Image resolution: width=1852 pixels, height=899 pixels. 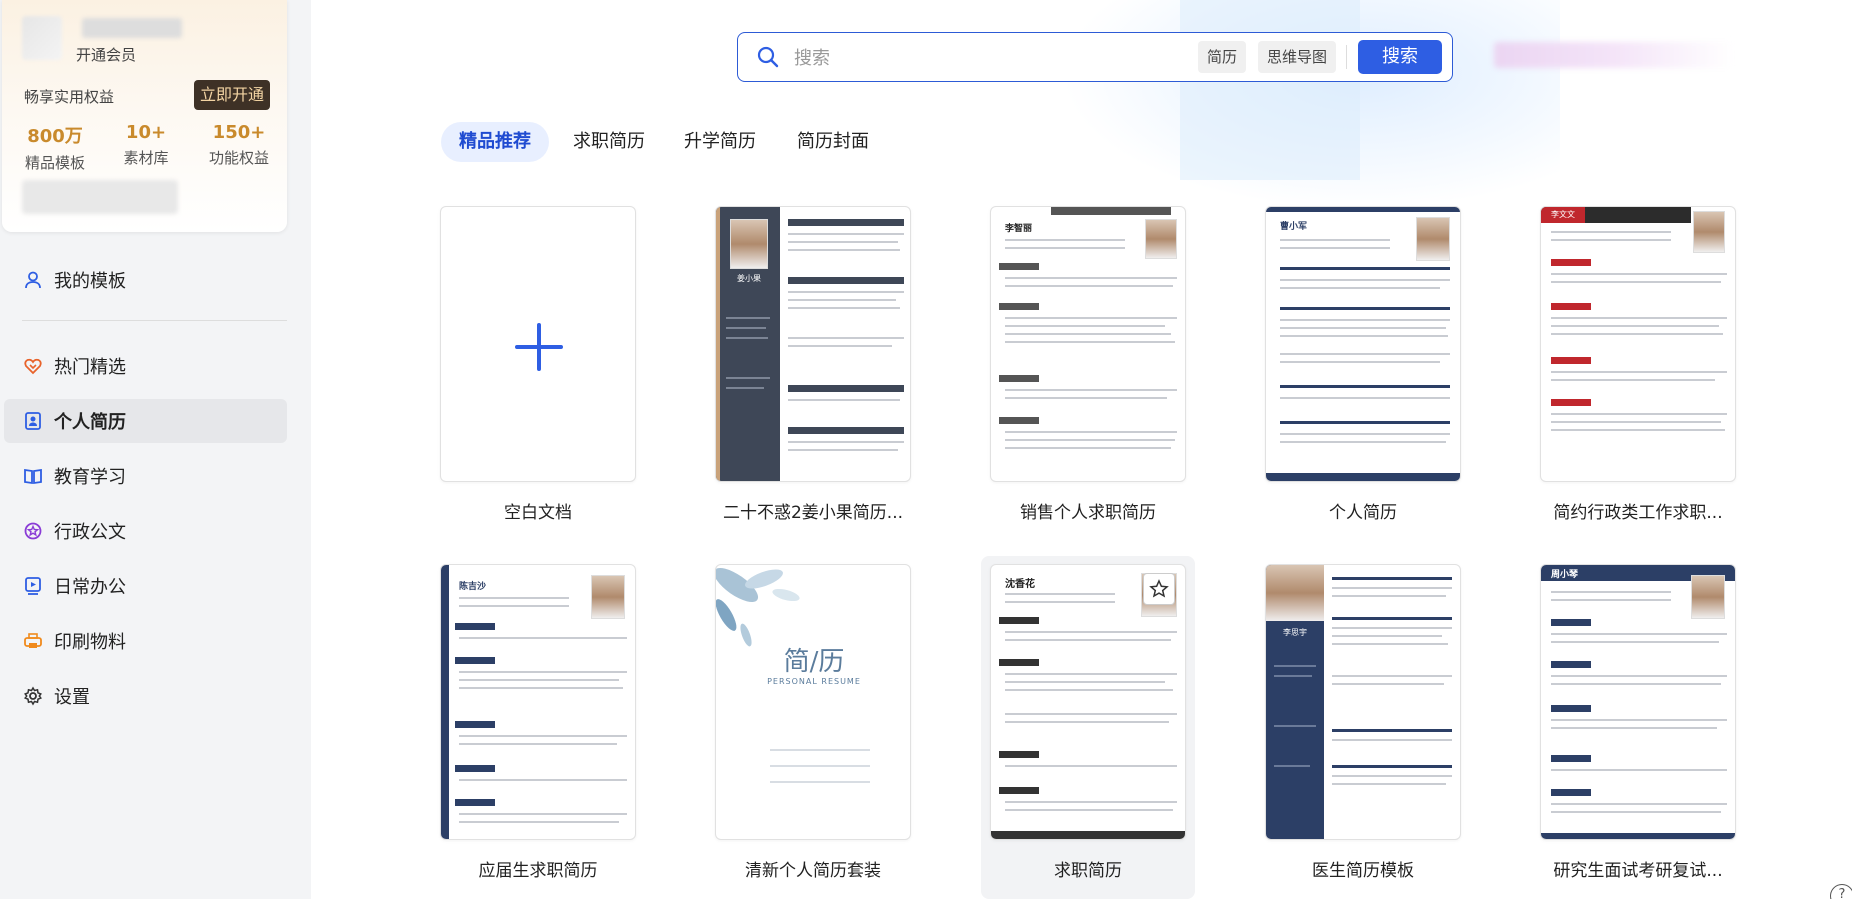 What do you see at coordinates (1638, 702) in the screenshot?
I see `template-thumbnail: 周小琴` at bounding box center [1638, 702].